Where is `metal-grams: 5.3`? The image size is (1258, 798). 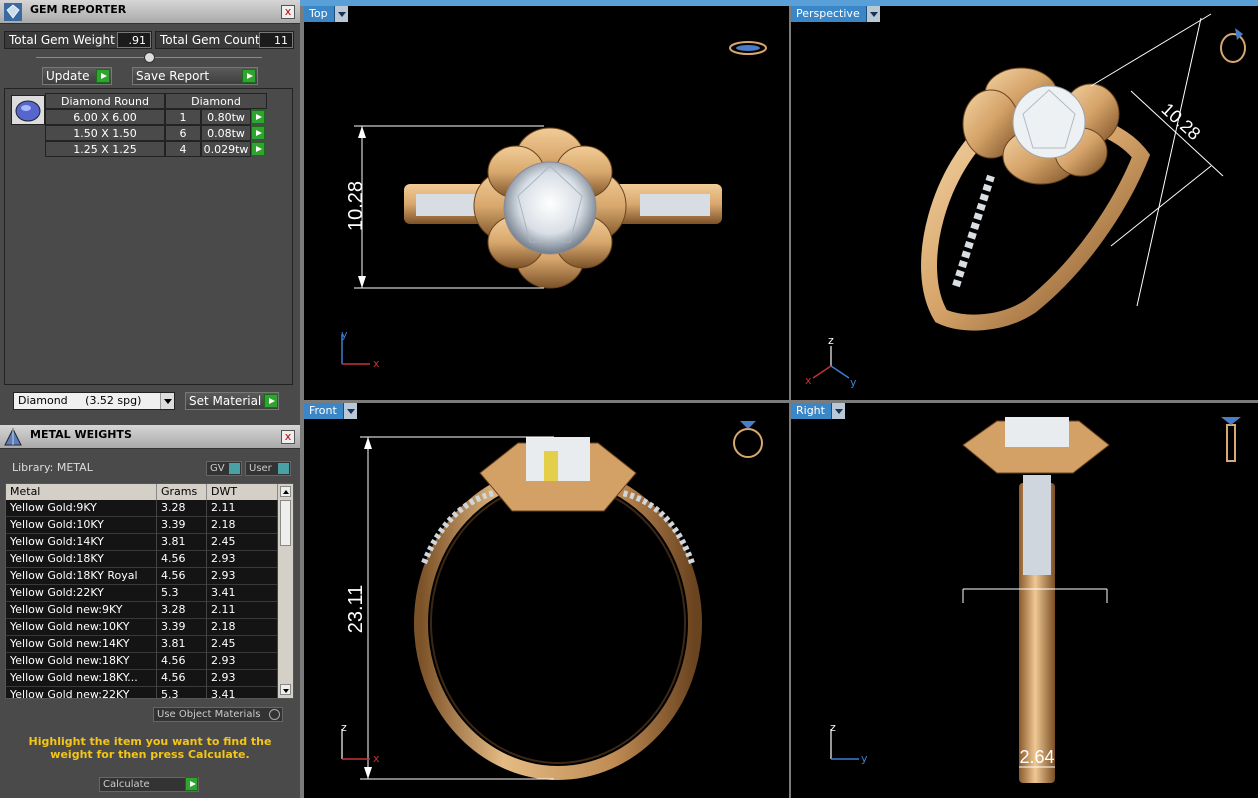 metal-grams: 5.3 is located at coordinates (182, 692).